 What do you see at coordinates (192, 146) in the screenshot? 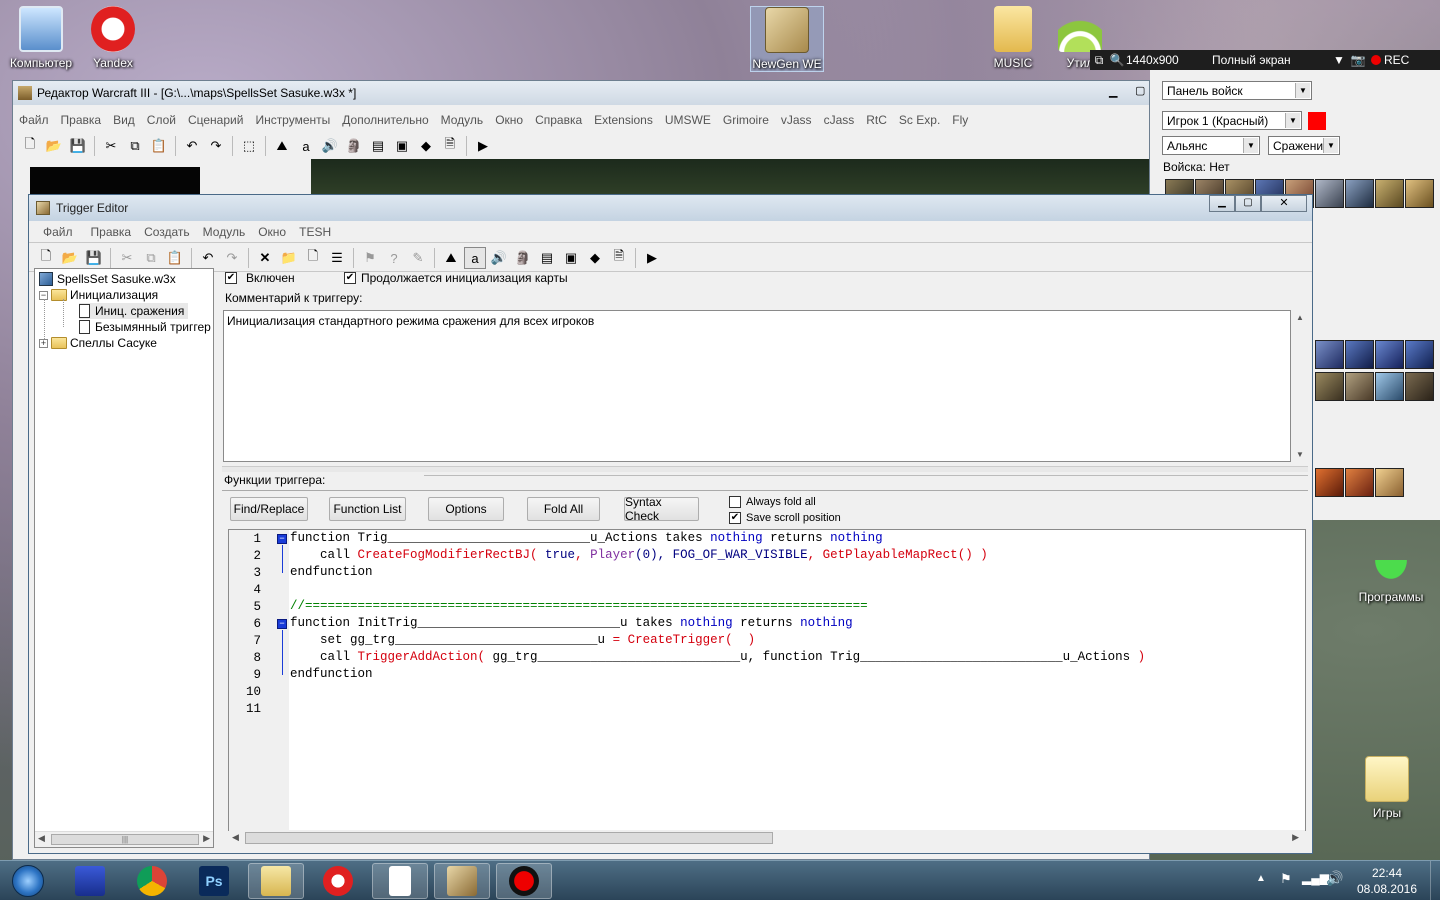
I see `undo-icon: ↶` at bounding box center [192, 146].